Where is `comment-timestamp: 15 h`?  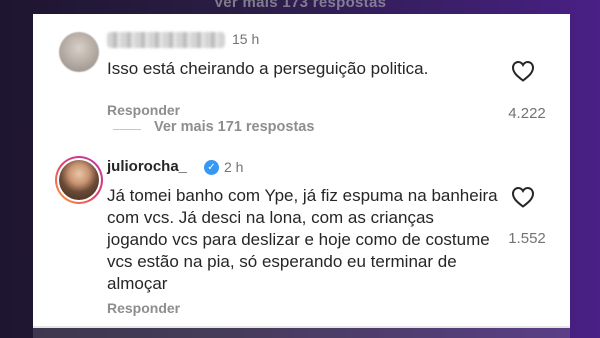
comment-timestamp: 15 h is located at coordinates (246, 39).